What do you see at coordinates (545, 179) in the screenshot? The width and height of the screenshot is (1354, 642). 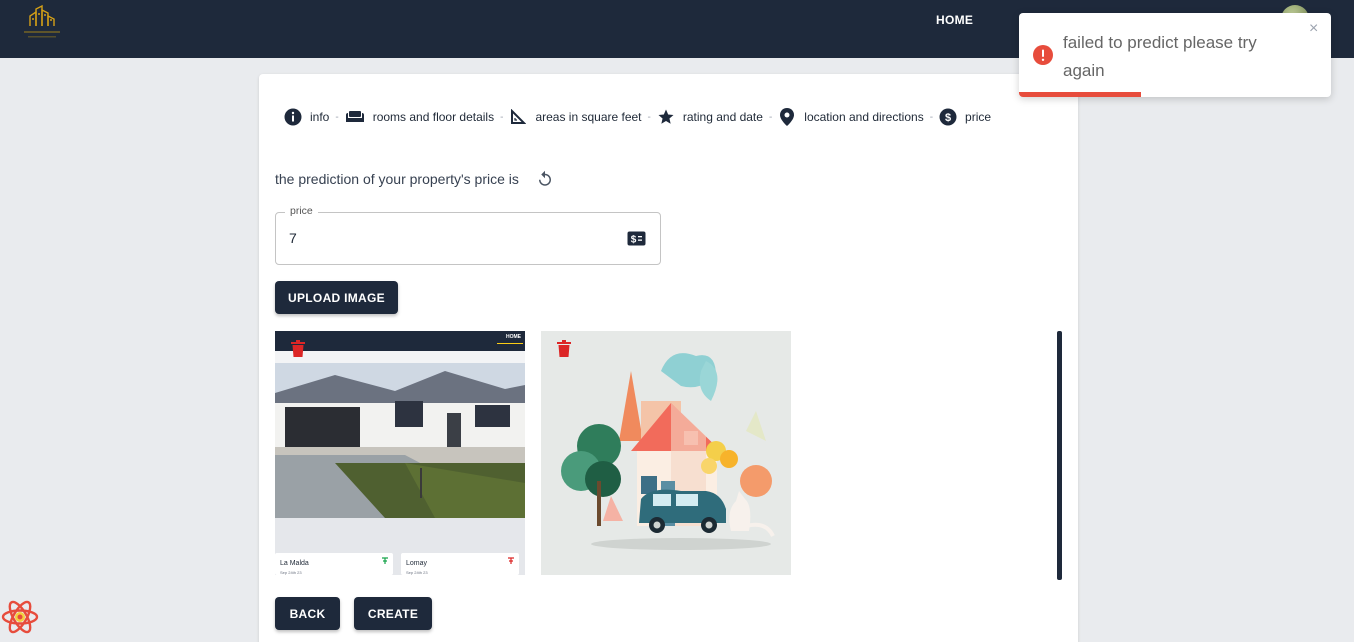 I see `refresh-icon` at bounding box center [545, 179].